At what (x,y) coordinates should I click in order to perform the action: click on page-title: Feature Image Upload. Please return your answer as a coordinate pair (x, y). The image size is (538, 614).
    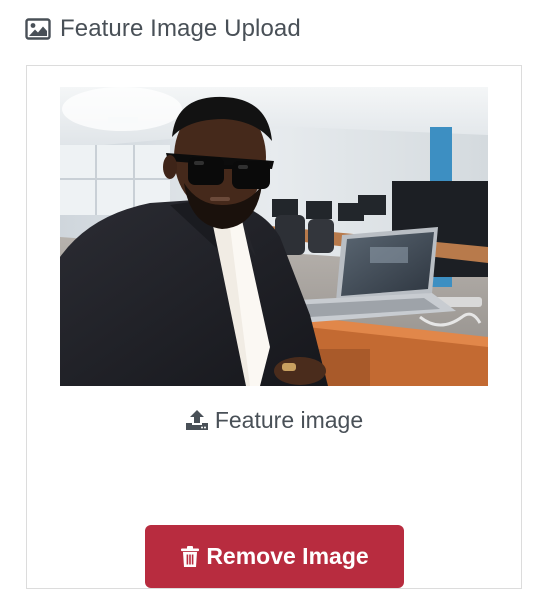
    Looking at the image, I should click on (180, 28).